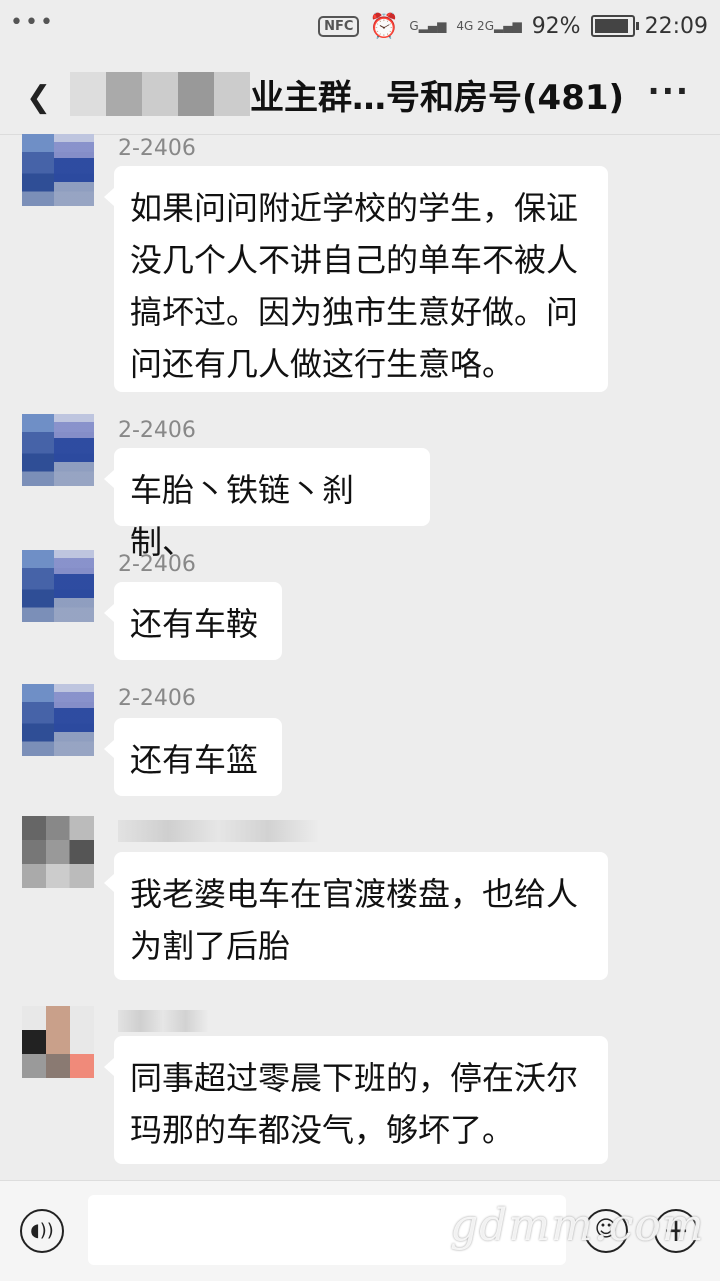 The width and height of the screenshot is (720, 1281). I want to click on clock: 22:09, so click(676, 26).